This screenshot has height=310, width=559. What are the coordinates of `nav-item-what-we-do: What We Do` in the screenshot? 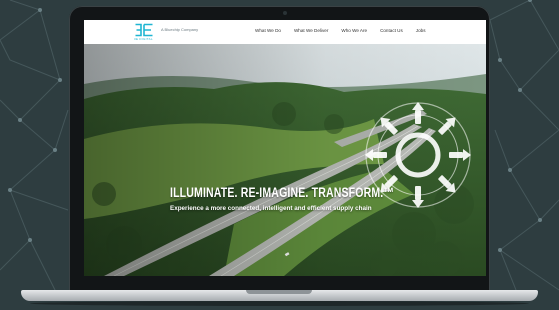 It's located at (268, 30).